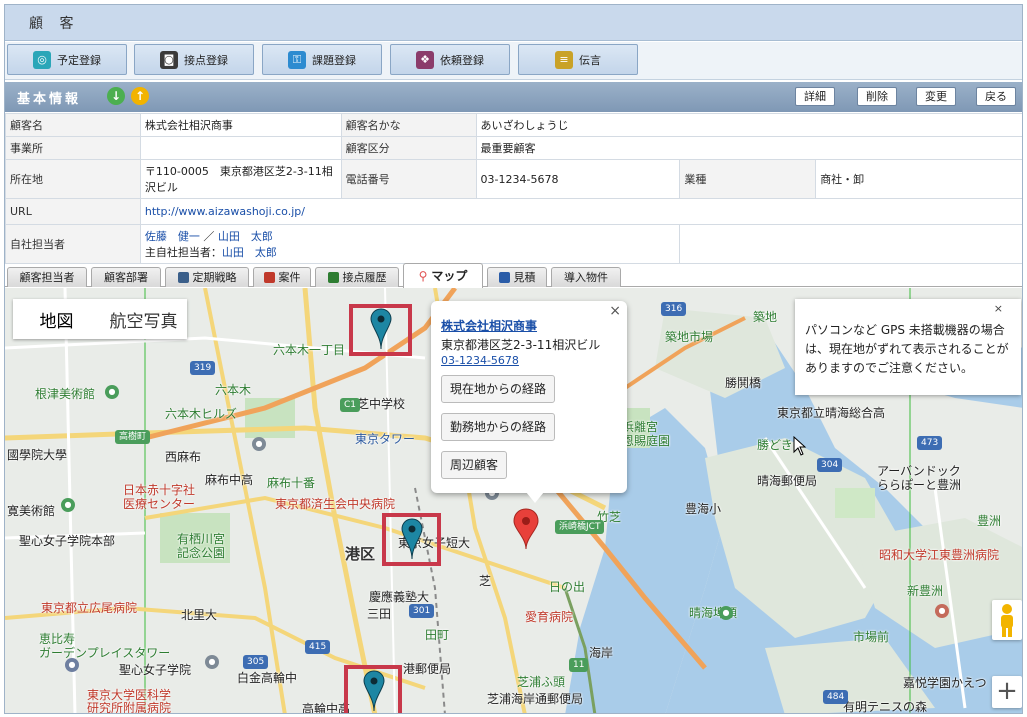  I want to click on popup-phone-link: 03-1234-5678, so click(480, 360).